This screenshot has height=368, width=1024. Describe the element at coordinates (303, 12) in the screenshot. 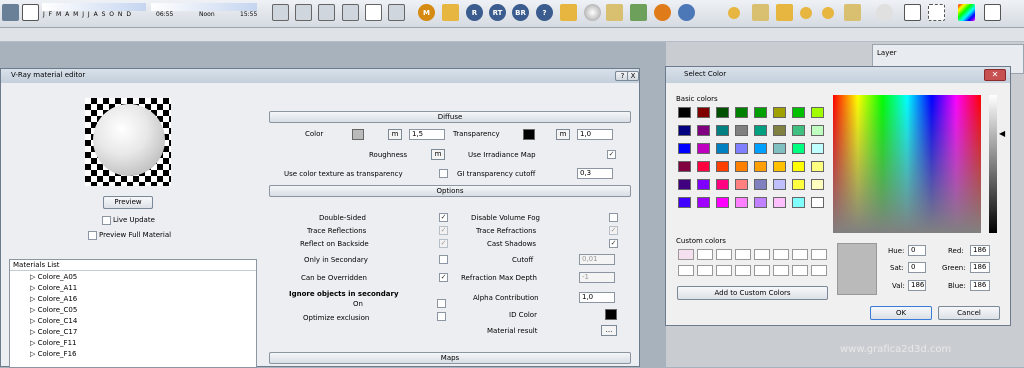

I see `top-view-icon` at that location.